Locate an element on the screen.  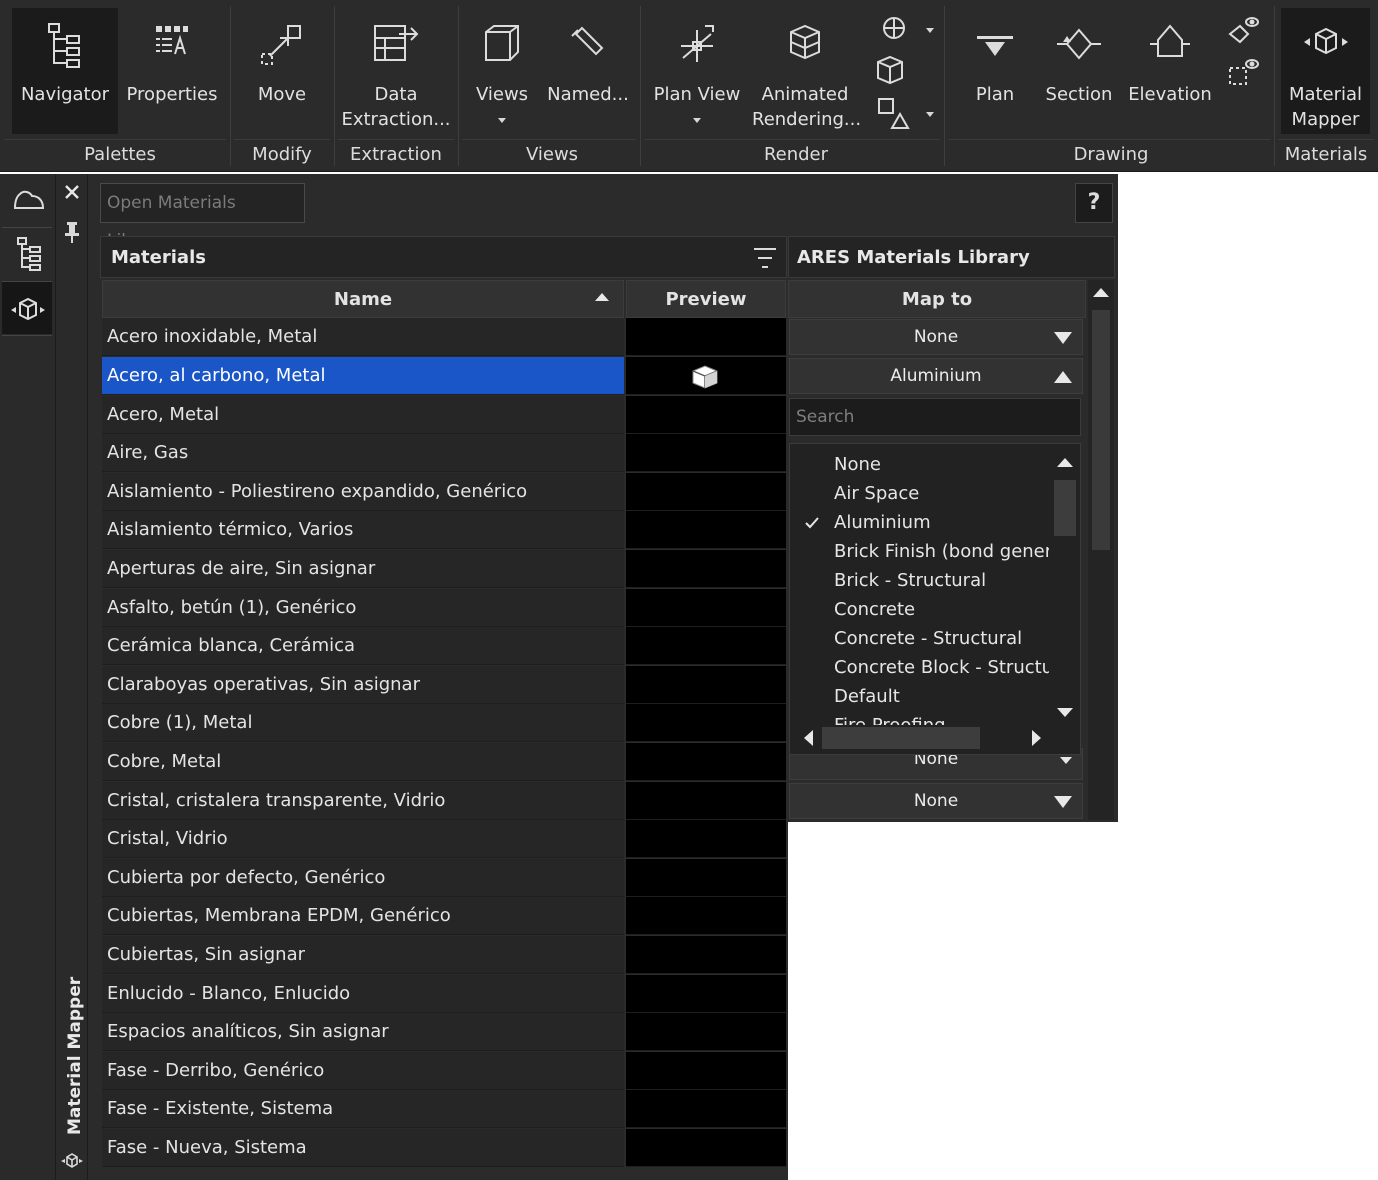
scroll-right-icon is located at coordinates (1036, 738).